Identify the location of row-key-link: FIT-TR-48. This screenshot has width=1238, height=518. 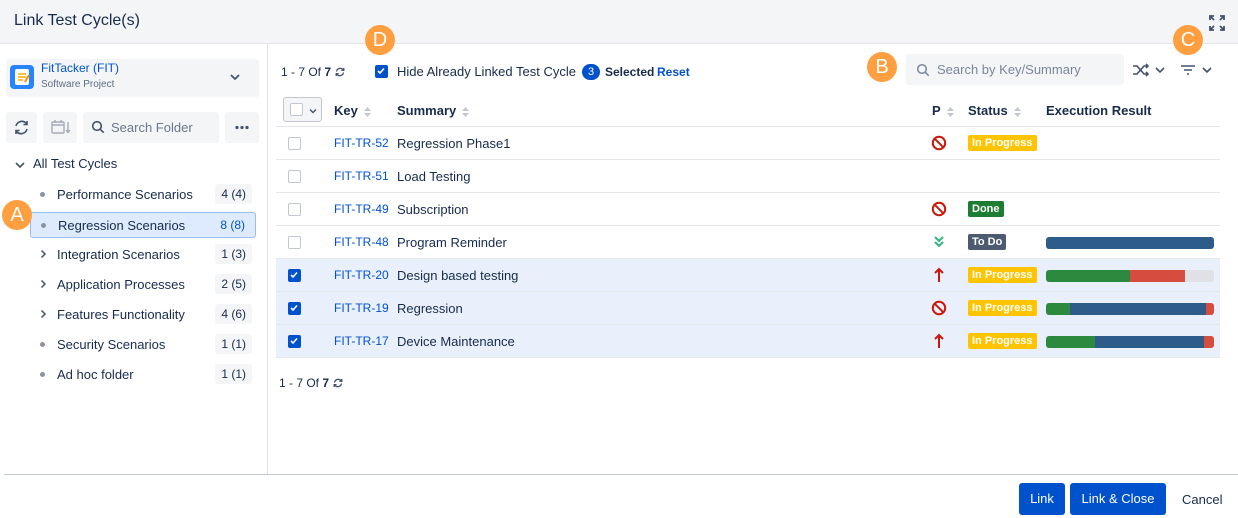
(361, 242).